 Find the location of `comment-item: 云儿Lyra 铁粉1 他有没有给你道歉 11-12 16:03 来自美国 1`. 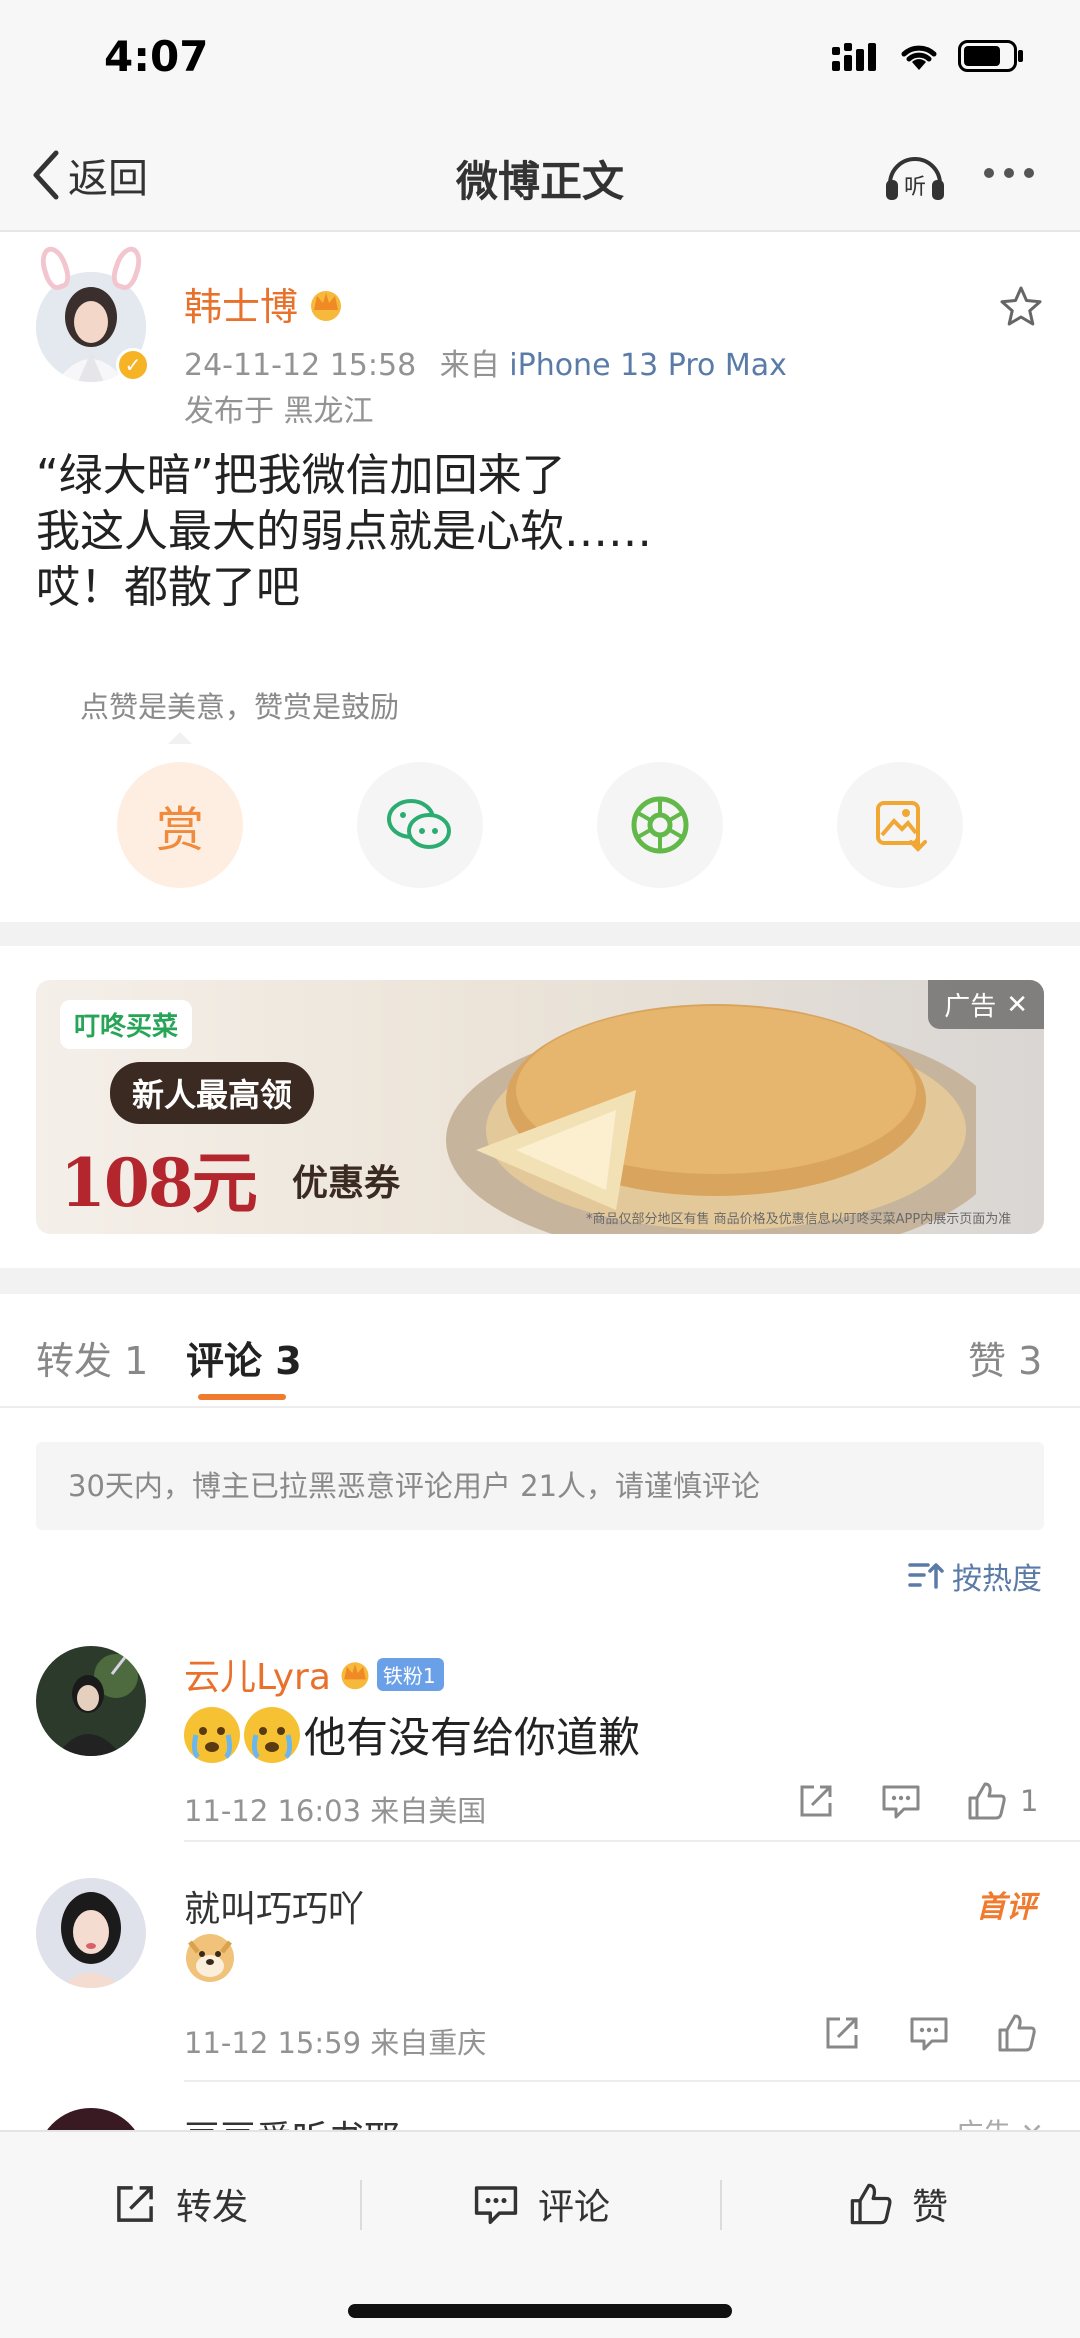

comment-item: 云儿Lyra 铁粉1 他有没有给你道歉 11-12 16:03 来自美国 1 is located at coordinates (540, 1742).